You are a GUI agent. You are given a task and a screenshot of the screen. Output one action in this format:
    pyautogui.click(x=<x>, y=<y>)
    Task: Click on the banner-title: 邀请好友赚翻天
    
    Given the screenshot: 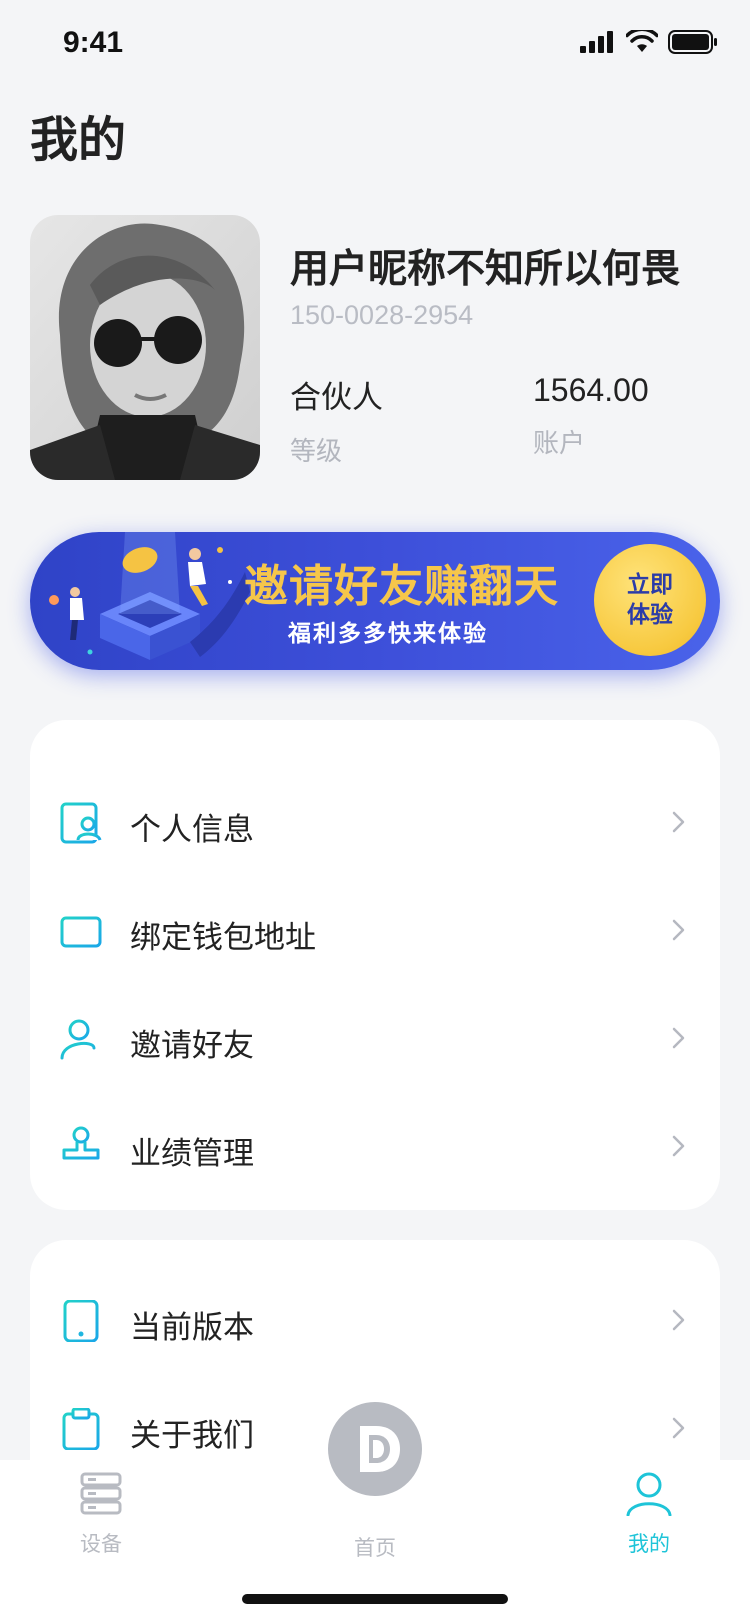 What is the action you would take?
    pyautogui.click(x=401, y=586)
    